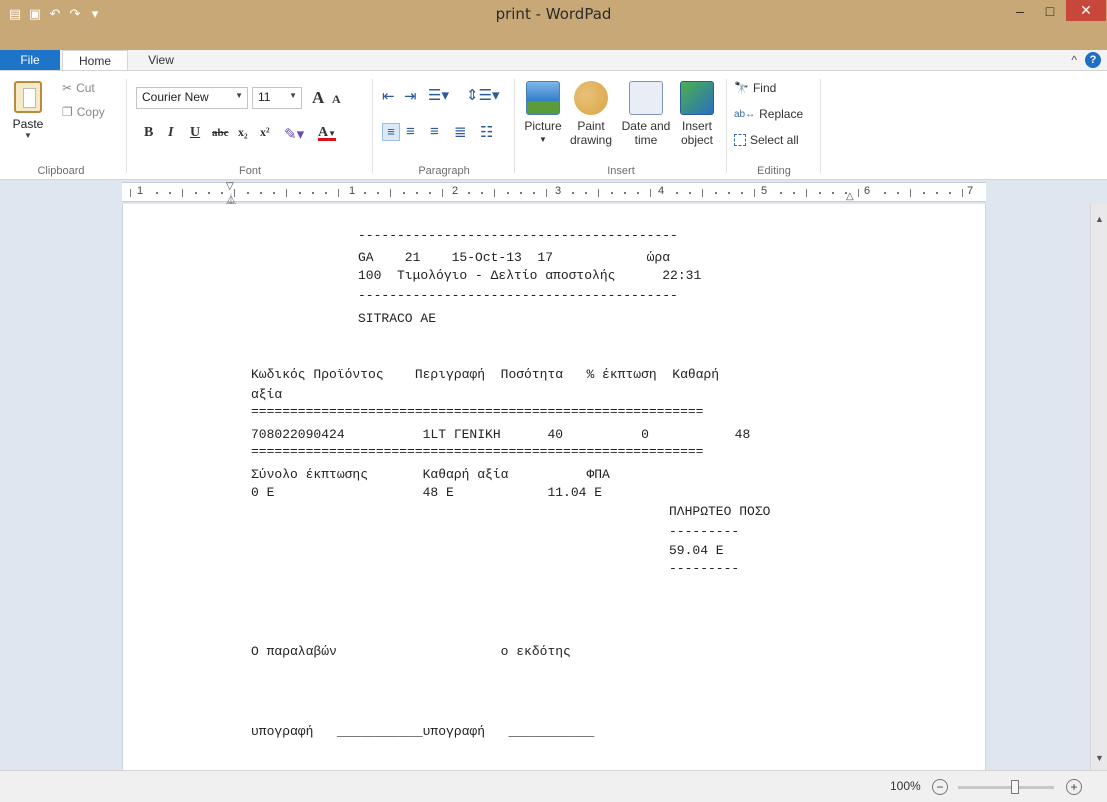  What do you see at coordinates (905, 786) in the screenshot?
I see `zoom-level: 100%` at bounding box center [905, 786].